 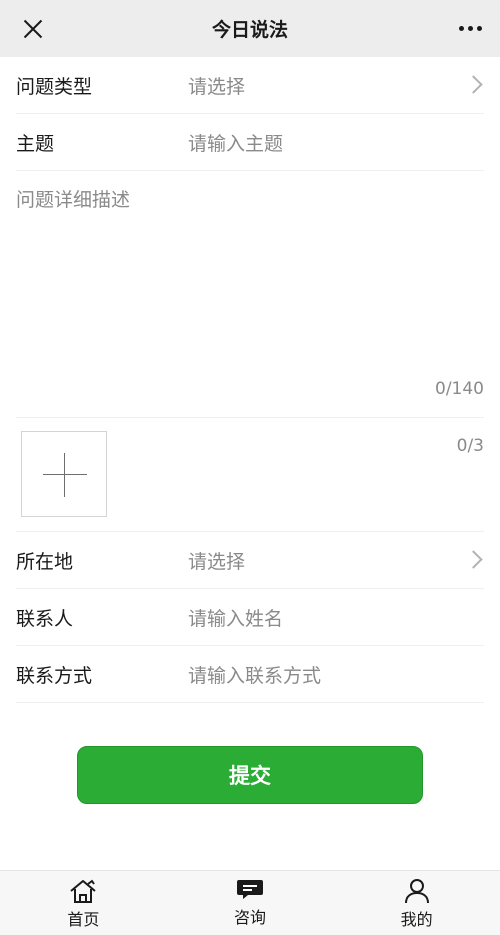 I want to click on submit-area: 提交, so click(x=250, y=775).